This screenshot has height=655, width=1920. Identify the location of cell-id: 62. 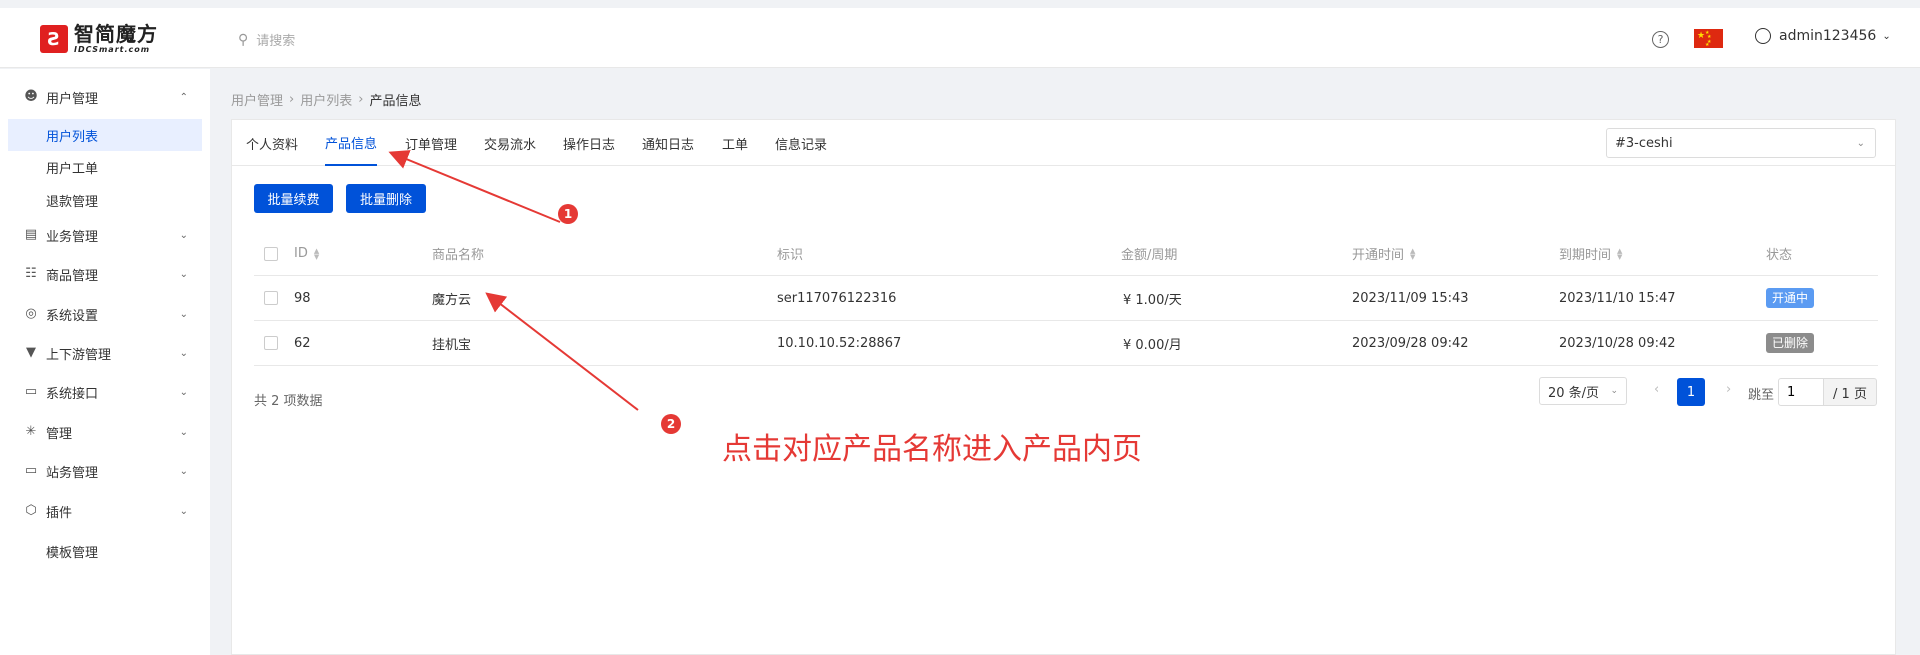
(302, 343).